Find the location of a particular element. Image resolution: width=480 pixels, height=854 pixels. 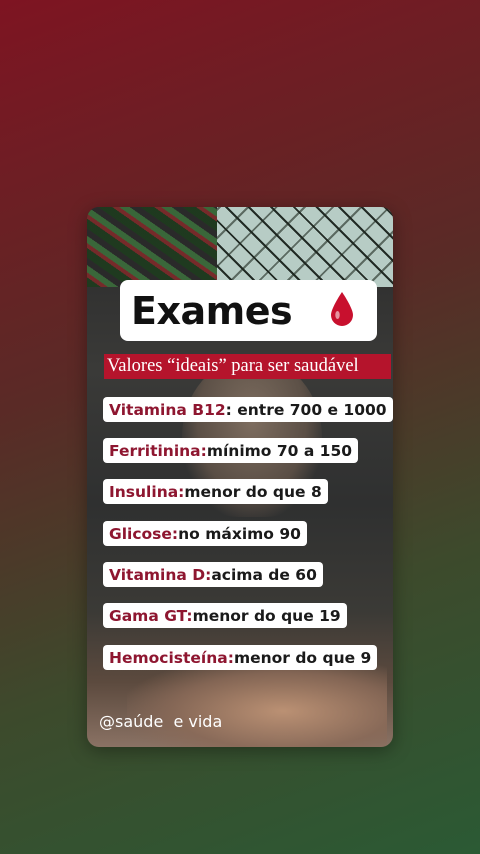

list-item: Glicose: no máximo 90 is located at coordinates (205, 533).